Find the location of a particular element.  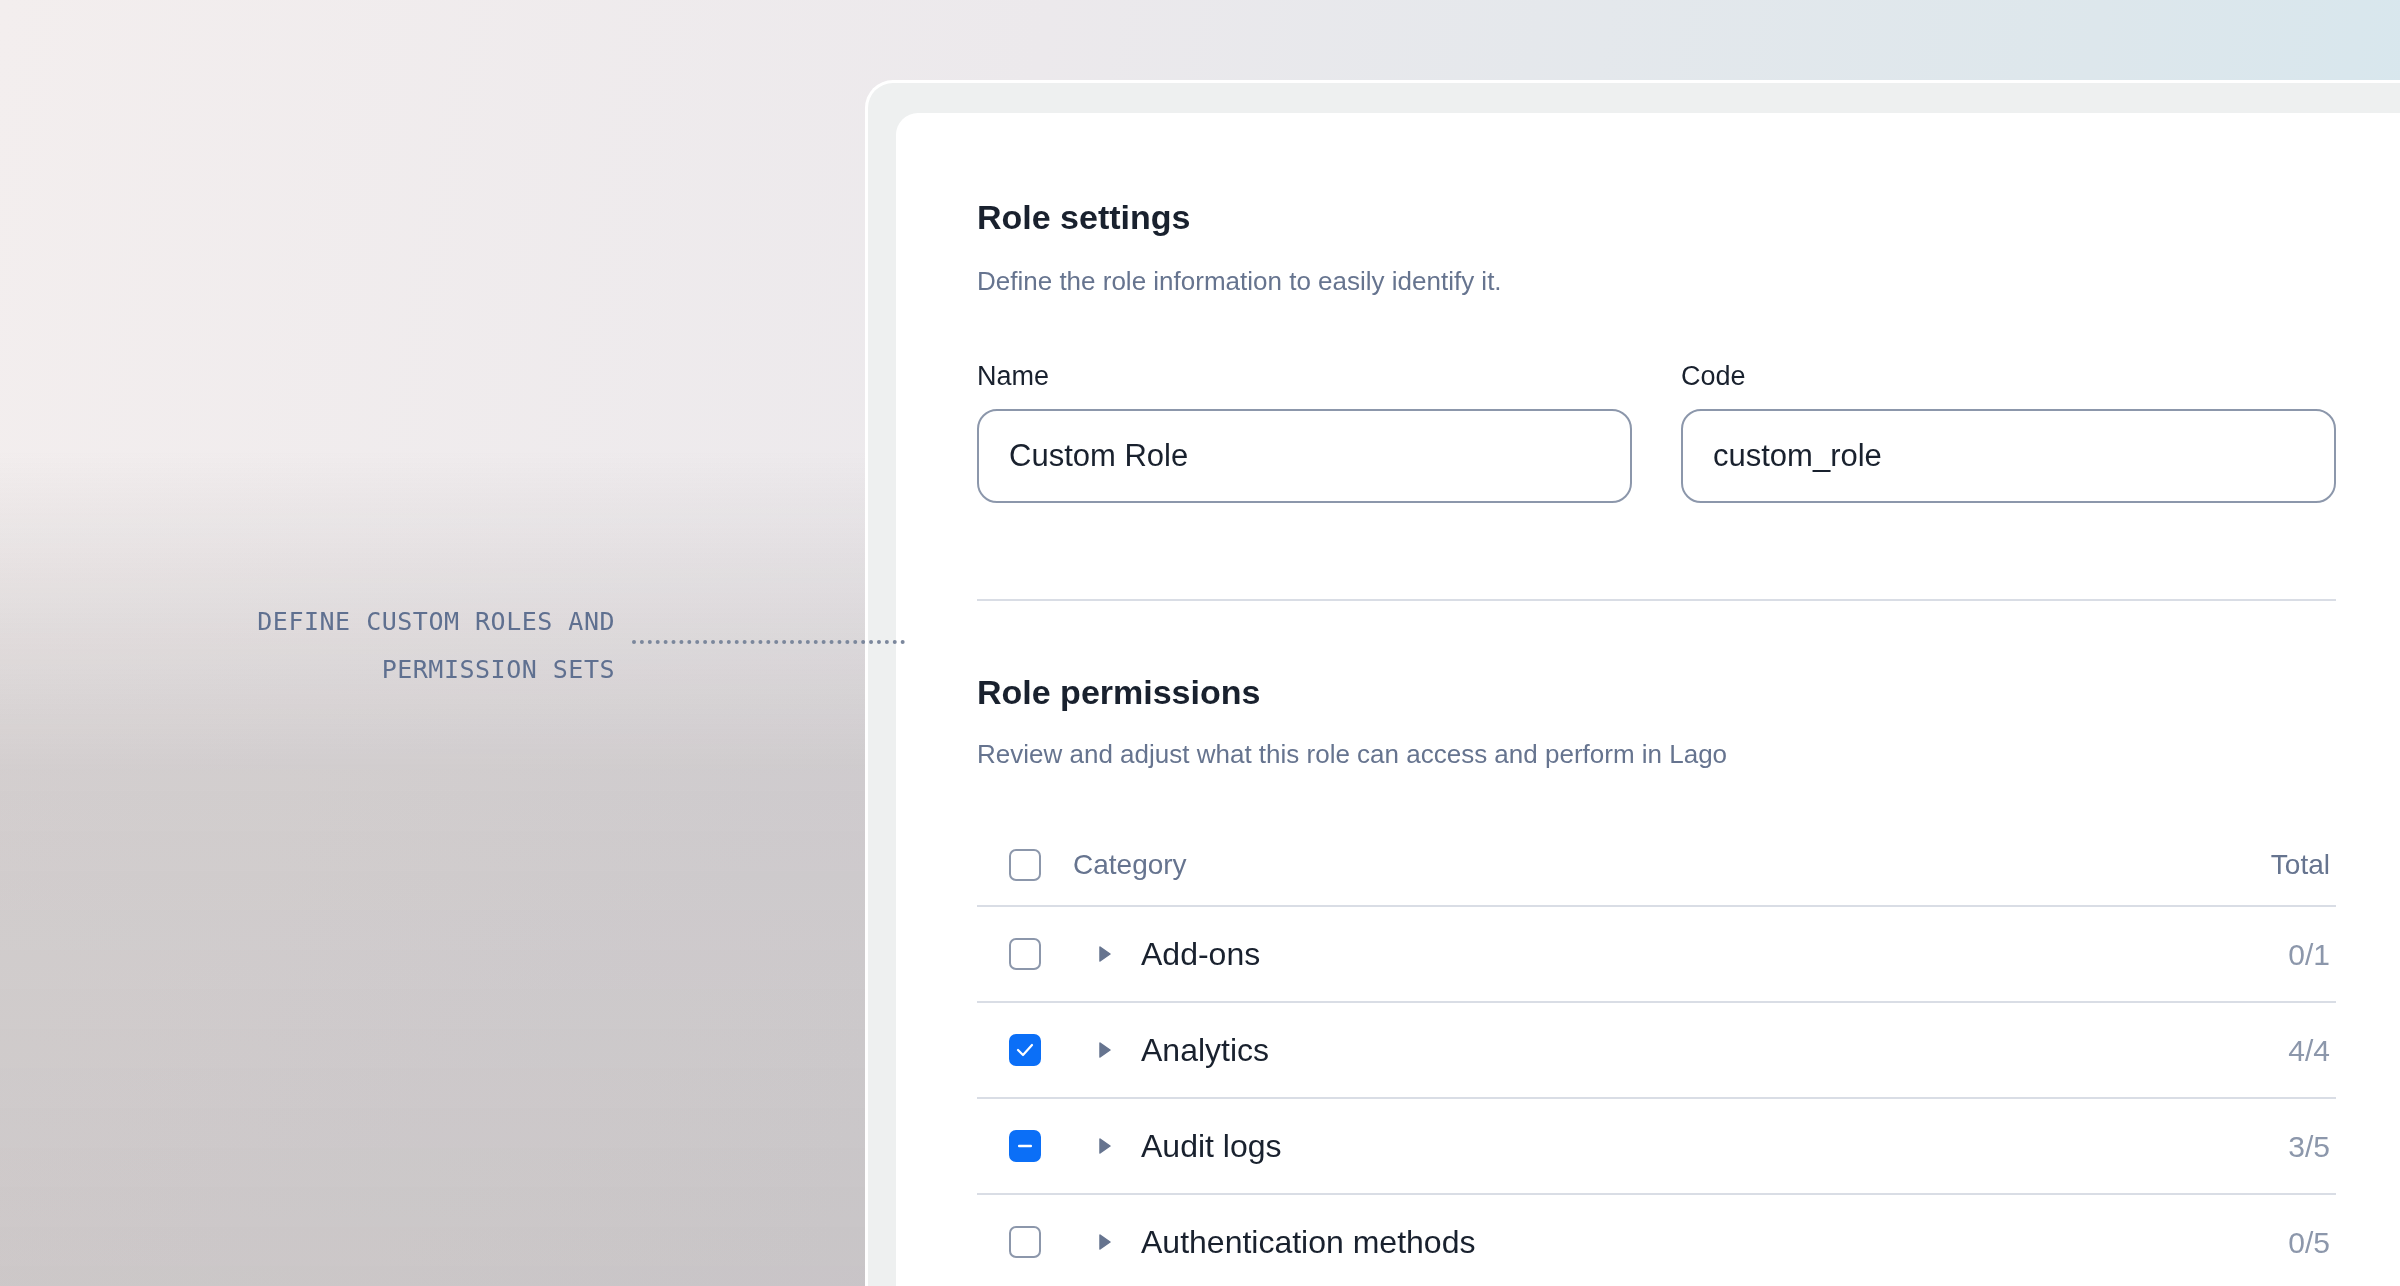

section-description: Define the role information to easily identify it. is located at coordinates (1240, 281).